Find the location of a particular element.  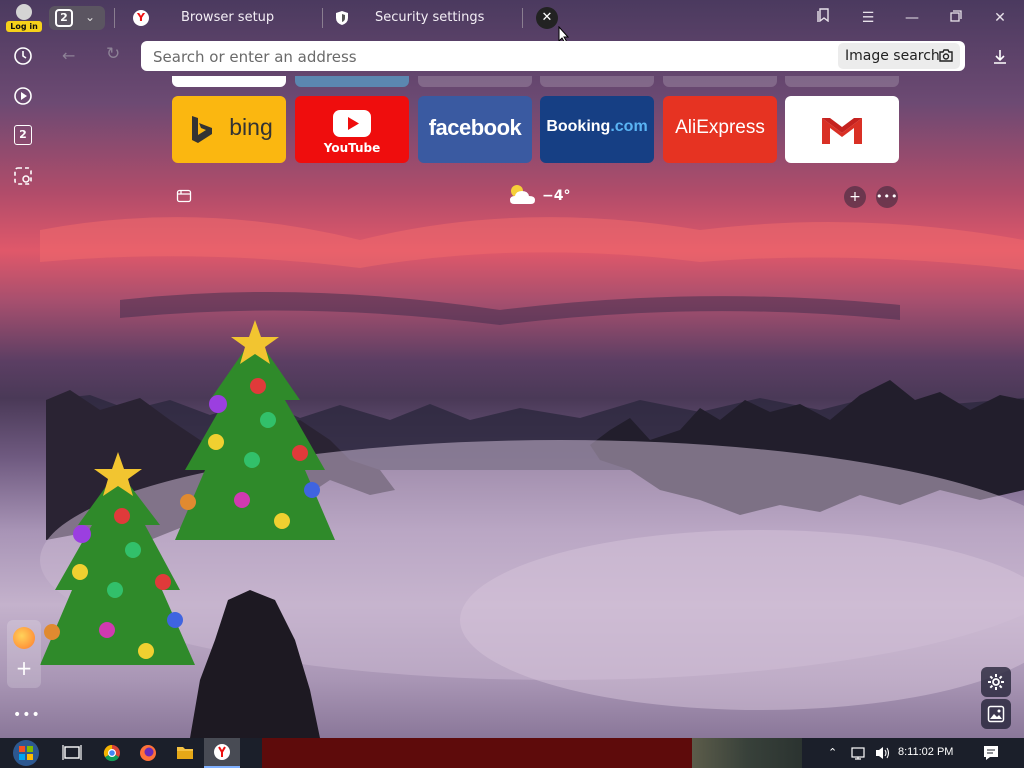

download-icon is located at coordinates (1000, 57).